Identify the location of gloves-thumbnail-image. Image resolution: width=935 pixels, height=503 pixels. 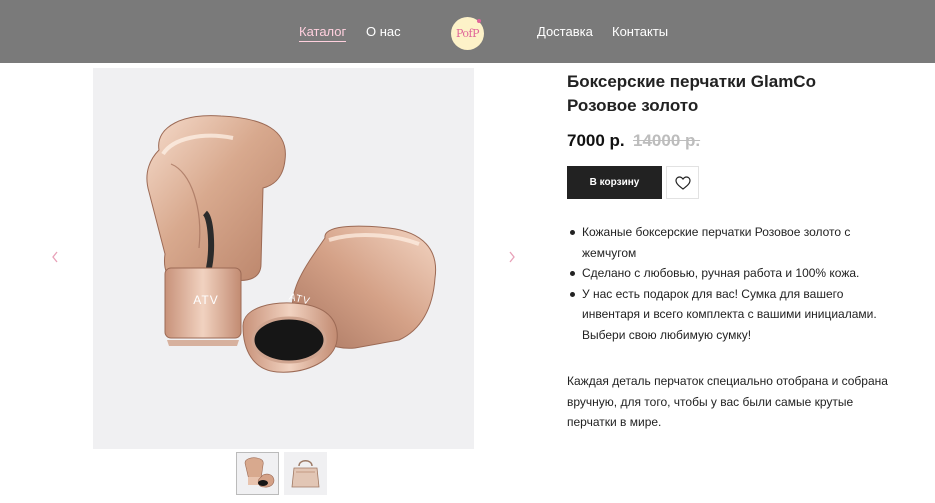
(259, 472).